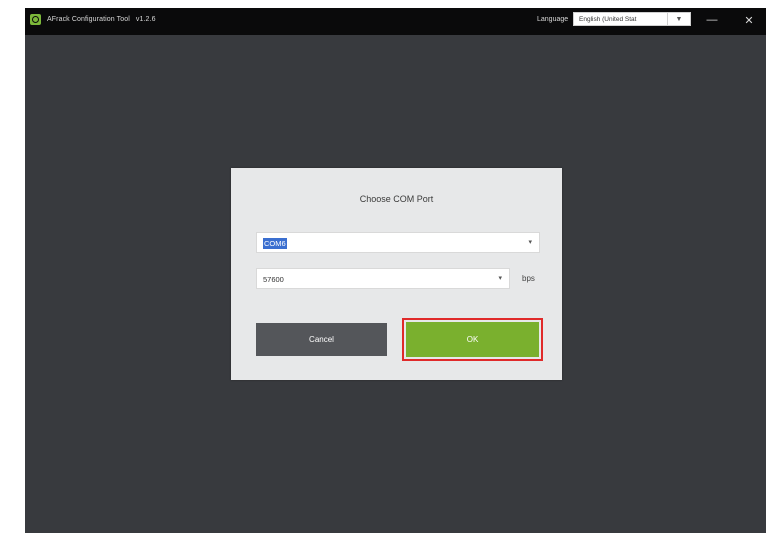 Image resolution: width=766 pixels, height=533 pixels. Describe the element at coordinates (472, 339) in the screenshot. I see `ok-button: OK` at that location.